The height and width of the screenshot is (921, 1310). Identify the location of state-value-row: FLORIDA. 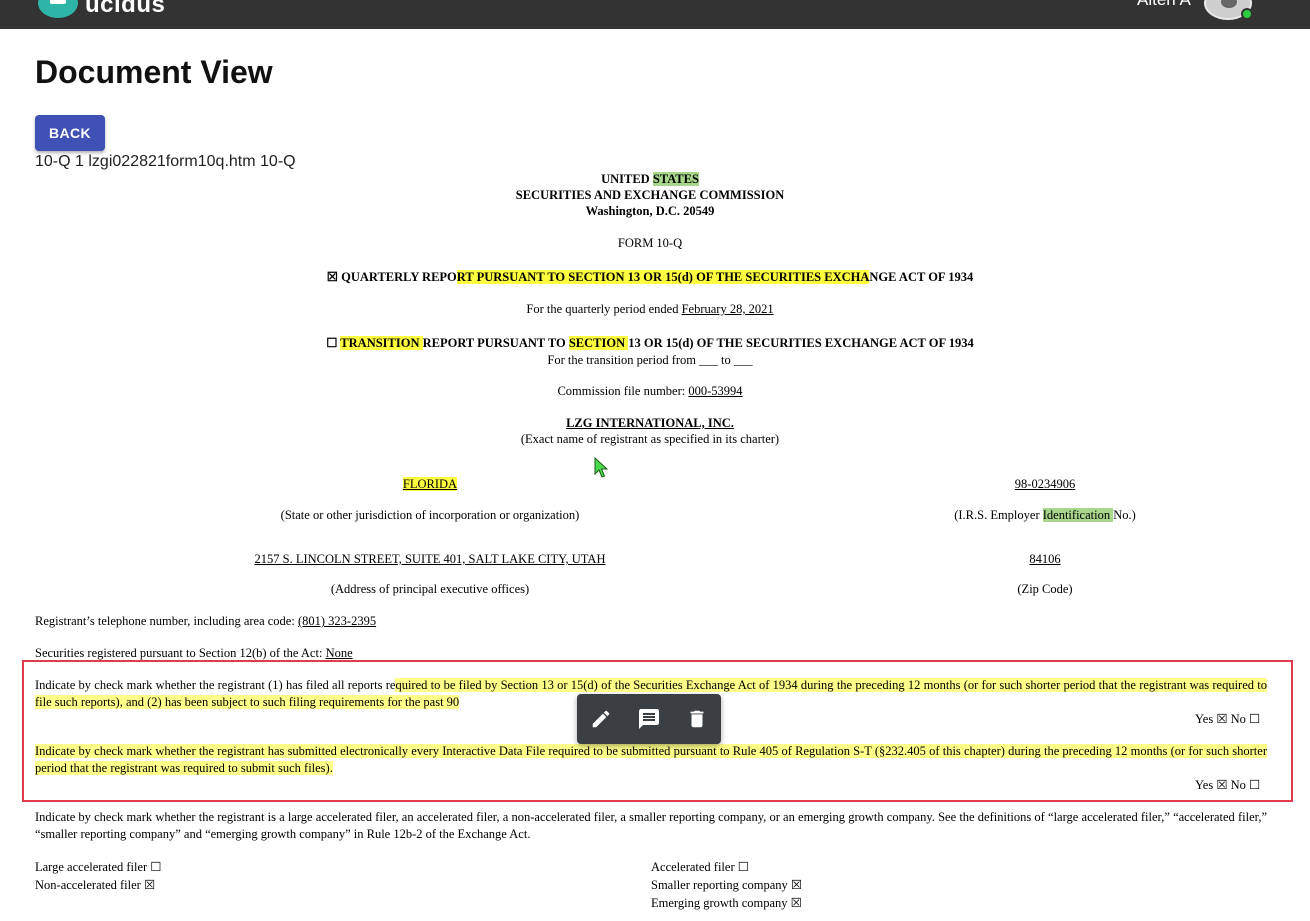
(430, 484).